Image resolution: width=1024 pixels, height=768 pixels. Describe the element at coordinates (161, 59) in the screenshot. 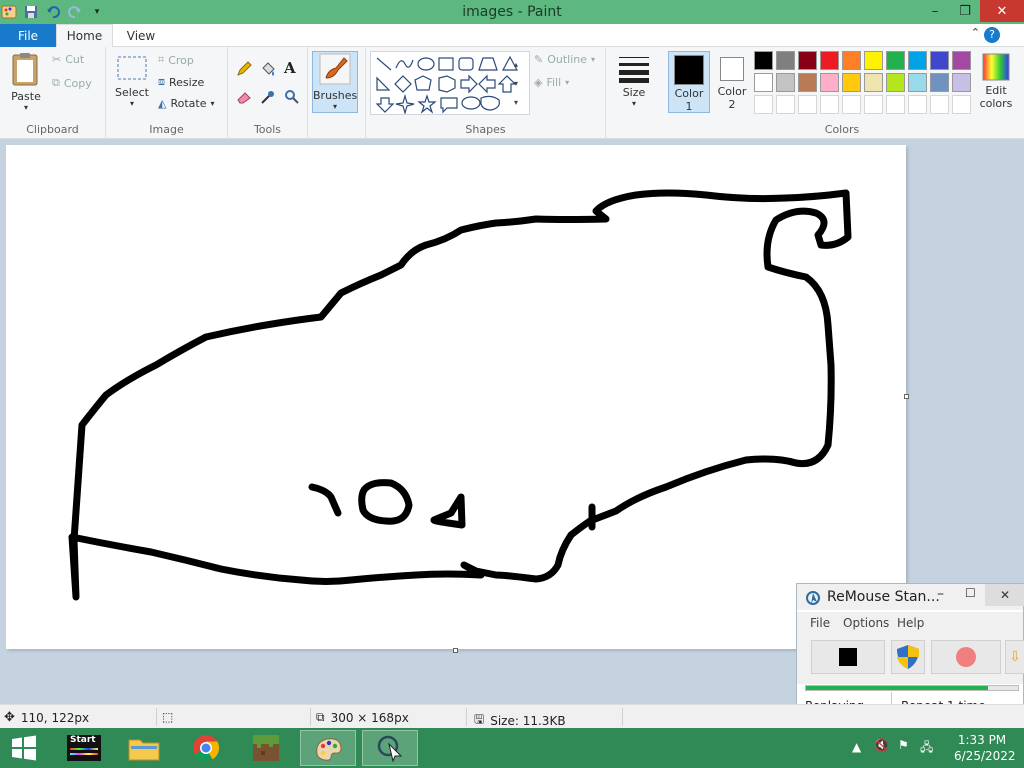

I see `crop-icon: ⌗` at that location.